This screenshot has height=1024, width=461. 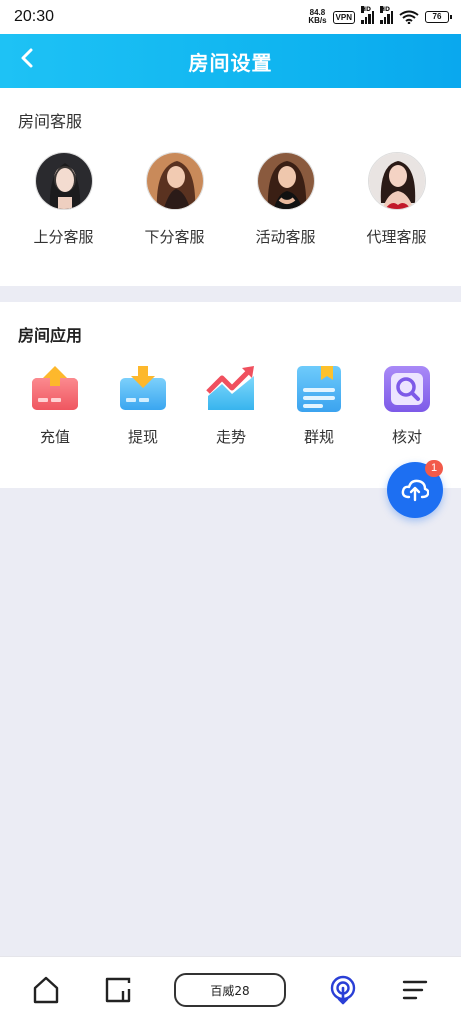 What do you see at coordinates (438, 17) in the screenshot?
I see `battery-icon: 76` at bounding box center [438, 17].